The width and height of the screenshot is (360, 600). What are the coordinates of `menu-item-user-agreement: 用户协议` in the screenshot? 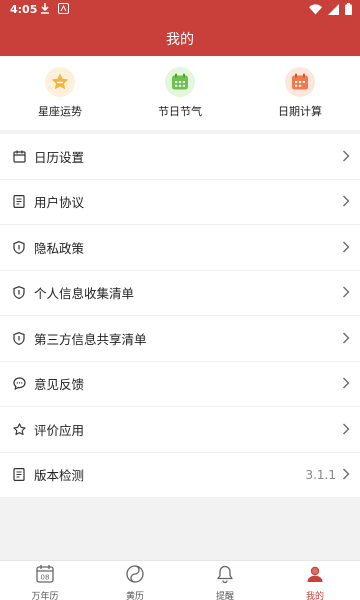 It's located at (180, 202).